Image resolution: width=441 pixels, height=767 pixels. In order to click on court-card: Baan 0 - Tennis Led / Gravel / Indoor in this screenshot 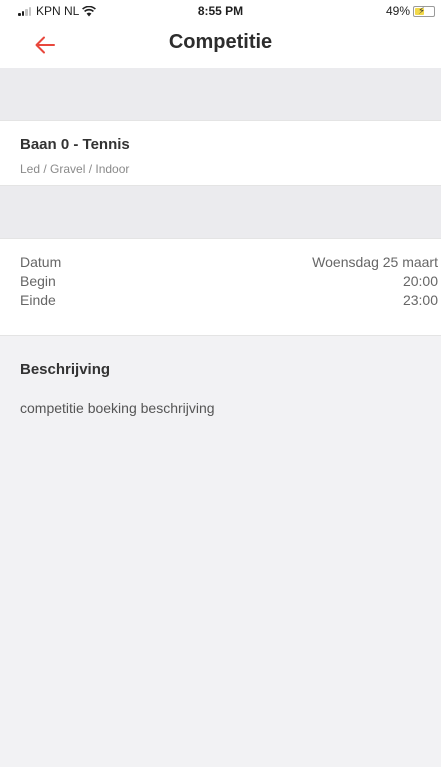, I will do `click(220, 153)`.